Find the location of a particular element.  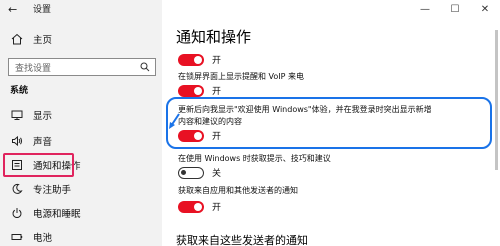

sidebar-section-label: 系统 is located at coordinates (19, 91).